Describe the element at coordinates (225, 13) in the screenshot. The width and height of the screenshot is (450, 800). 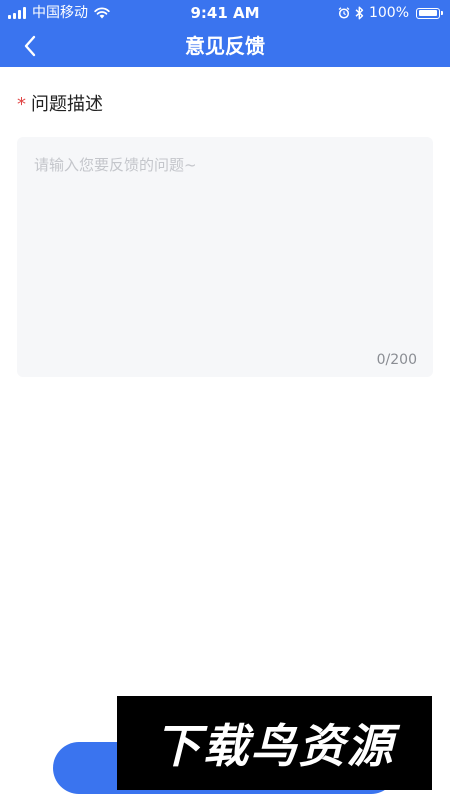
I see `status-bar: 中国移动 9:41 AM 100%` at that location.